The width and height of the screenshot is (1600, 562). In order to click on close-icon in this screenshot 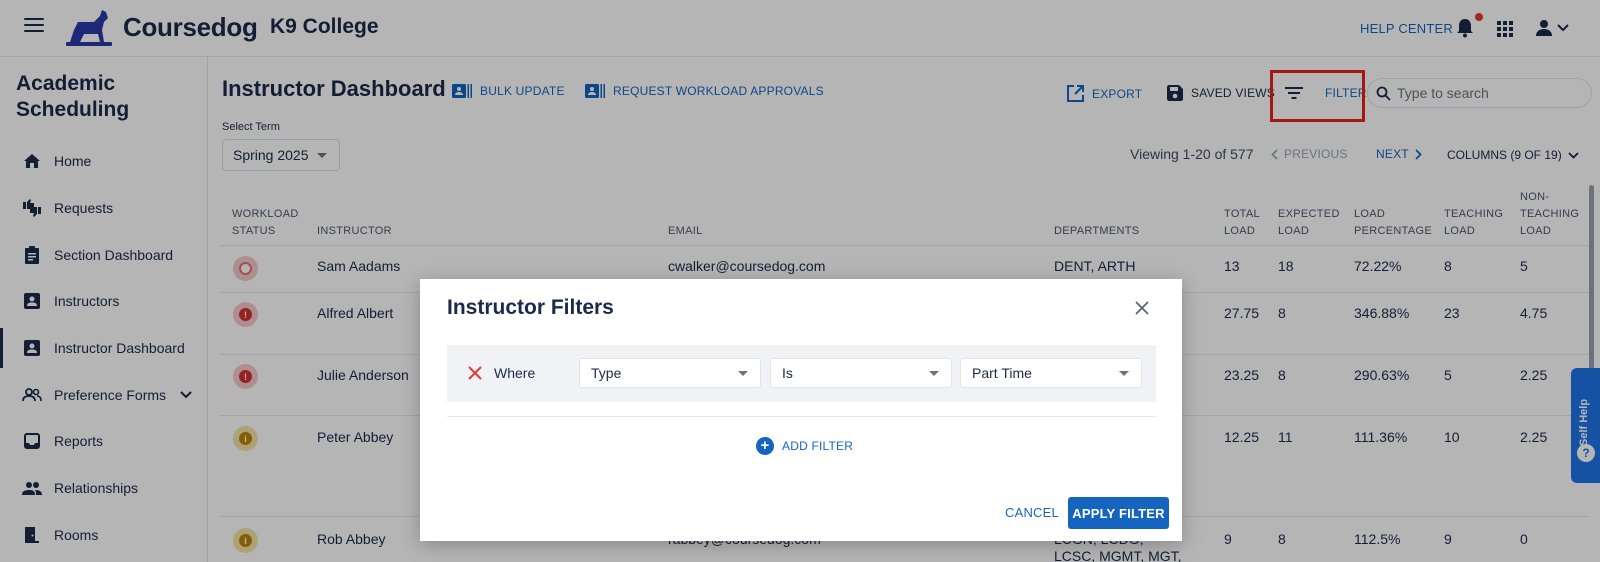, I will do `click(1142, 308)`.